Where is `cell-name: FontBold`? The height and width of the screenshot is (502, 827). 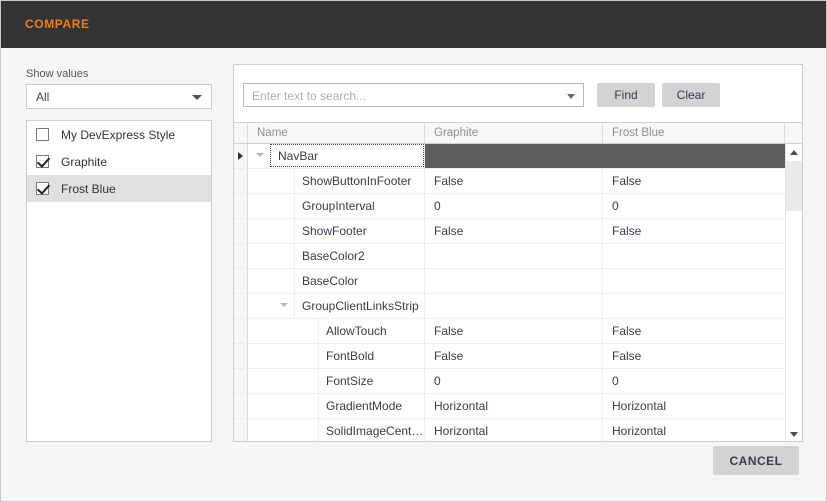 cell-name: FontBold is located at coordinates (336, 356).